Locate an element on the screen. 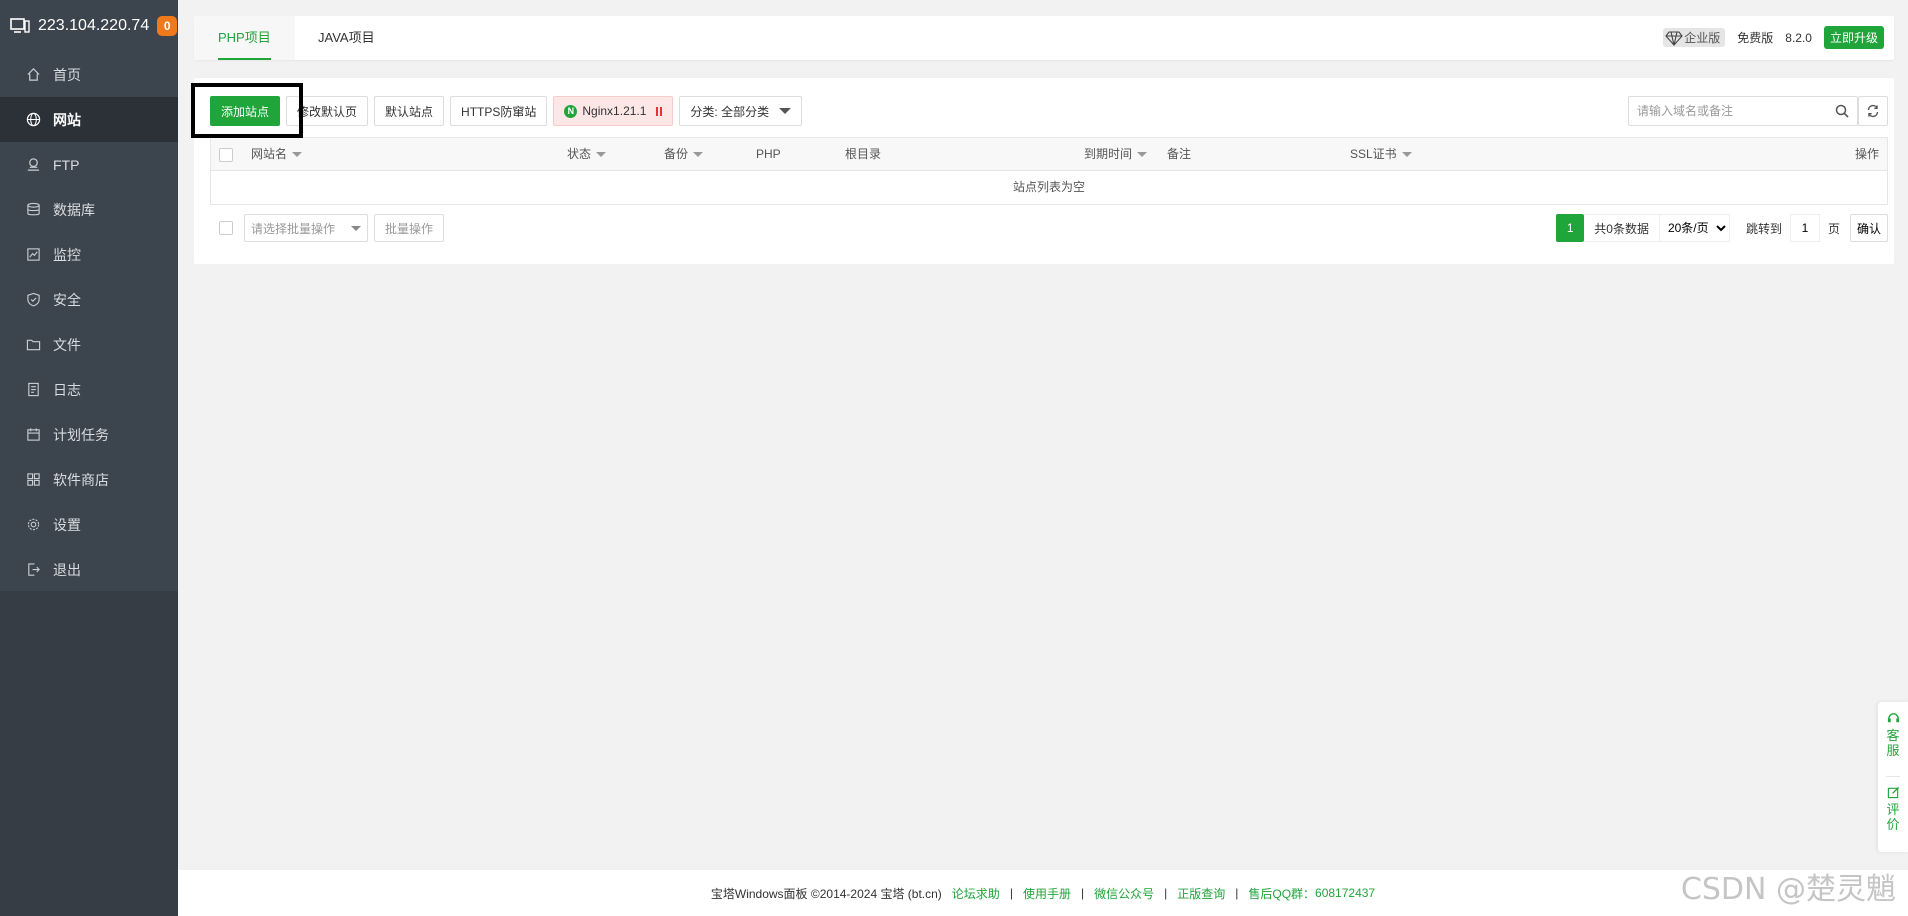 This screenshot has width=1908, height=916. grid-icon is located at coordinates (33, 479).